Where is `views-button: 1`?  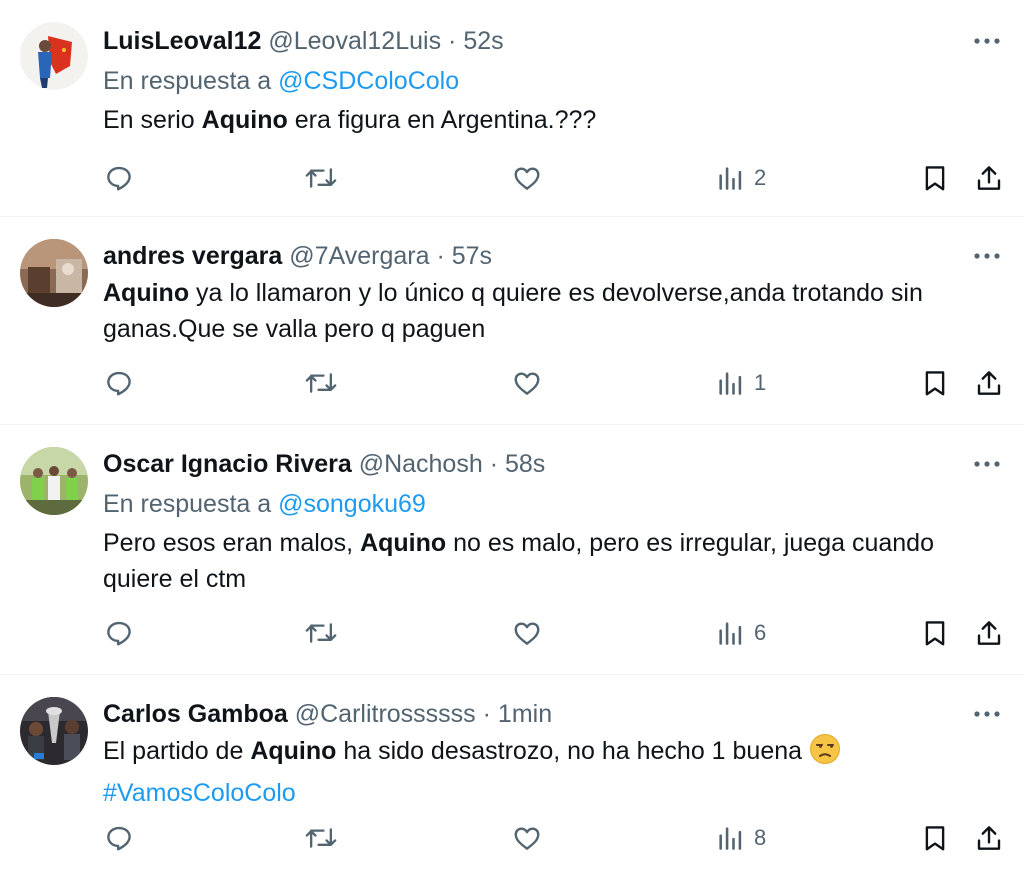 views-button: 1 is located at coordinates (741, 383).